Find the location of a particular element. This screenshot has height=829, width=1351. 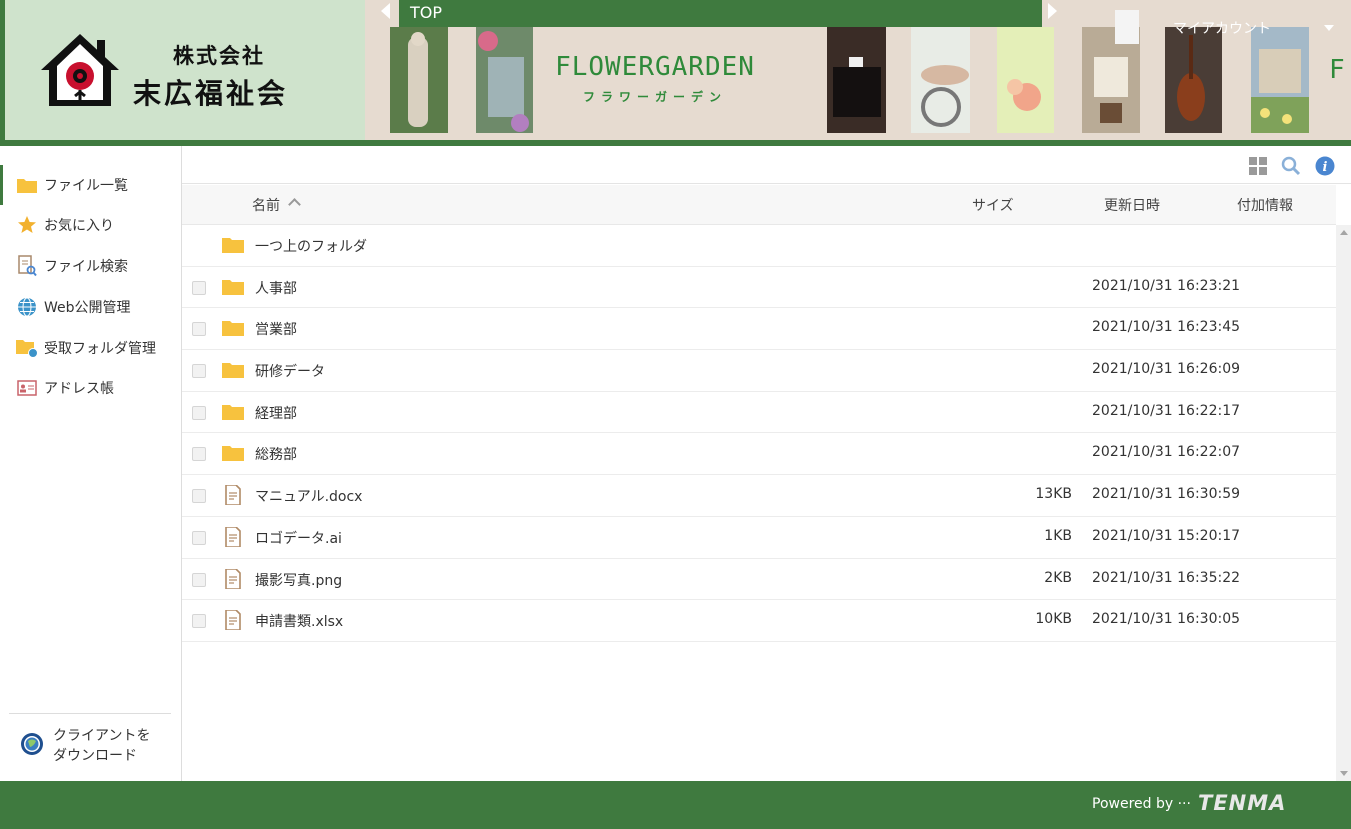

statue-photo-icon is located at coordinates (419, 80).